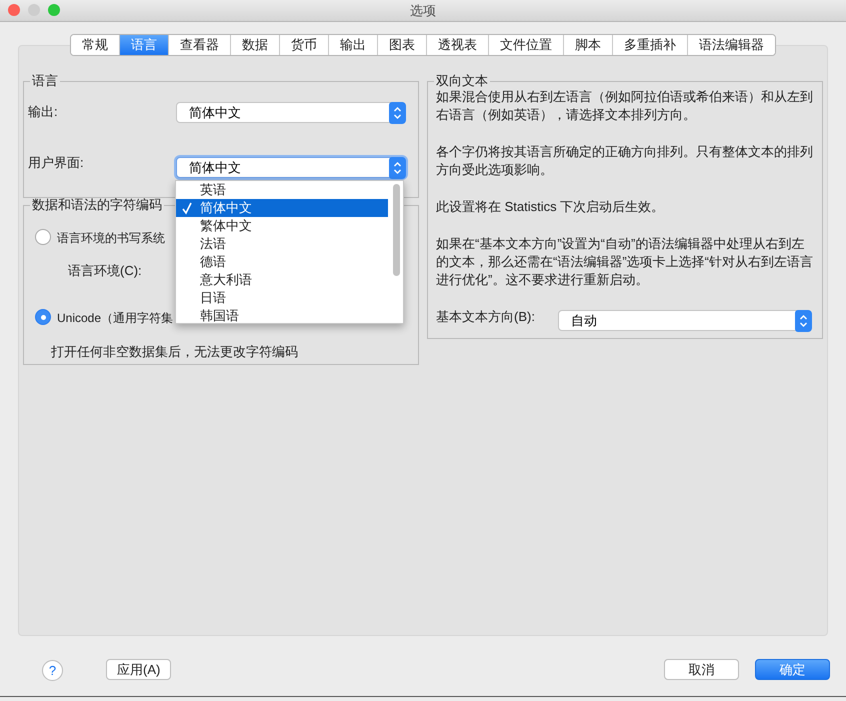 The width and height of the screenshot is (846, 701). I want to click on tab: 语法编辑器, so click(731, 45).